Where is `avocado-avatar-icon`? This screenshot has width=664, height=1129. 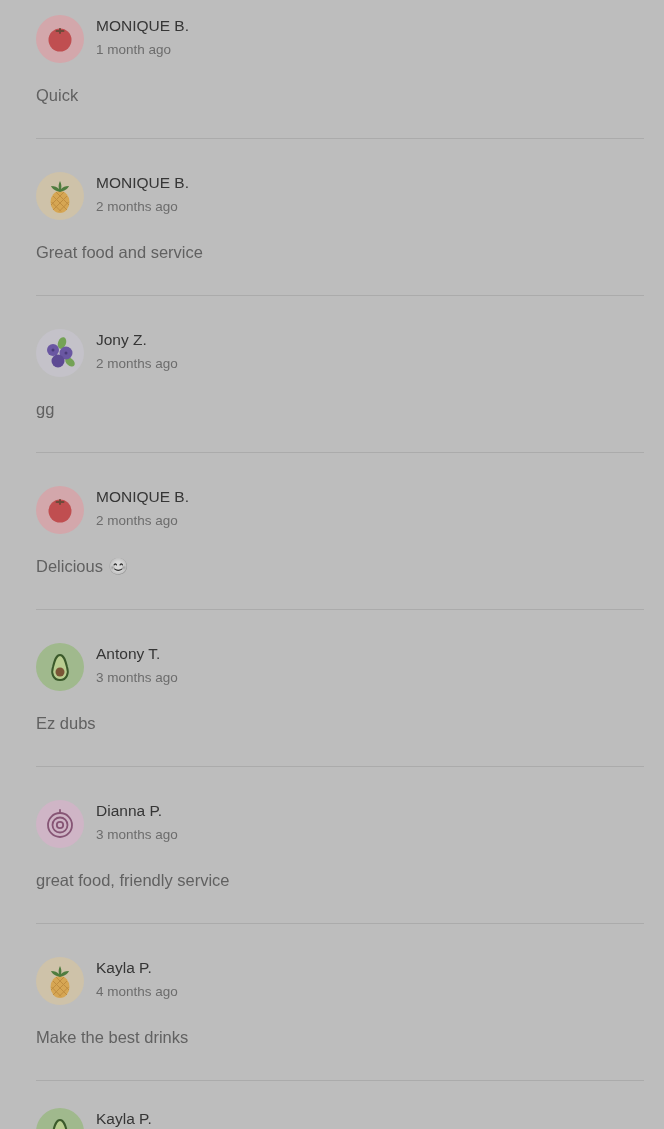 avocado-avatar-icon is located at coordinates (60, 667).